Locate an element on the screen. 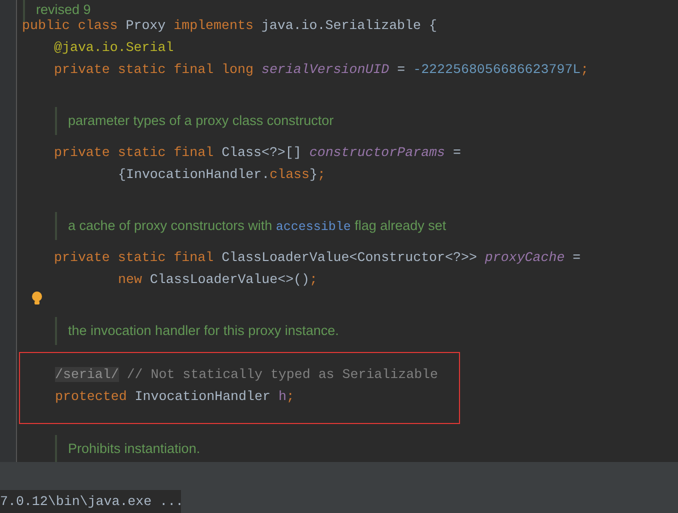  code-line: private static final ClassLoaderValue<Constructor<?>> proxyCache = is located at coordinates (317, 258).